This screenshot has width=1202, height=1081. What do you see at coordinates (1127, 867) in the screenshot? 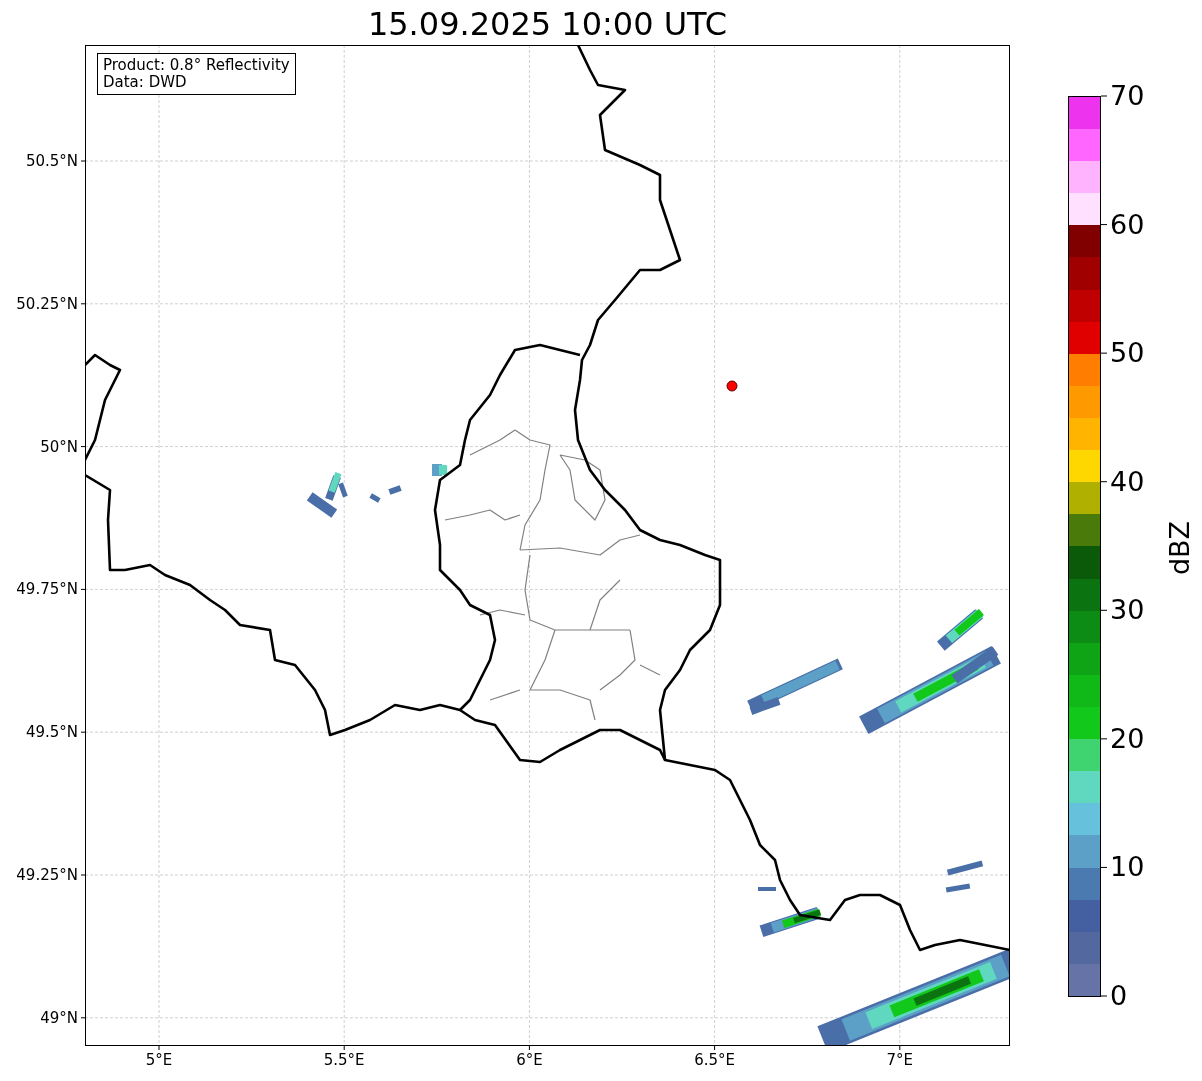
I see `colorbar-tick-label: 10` at bounding box center [1127, 867].